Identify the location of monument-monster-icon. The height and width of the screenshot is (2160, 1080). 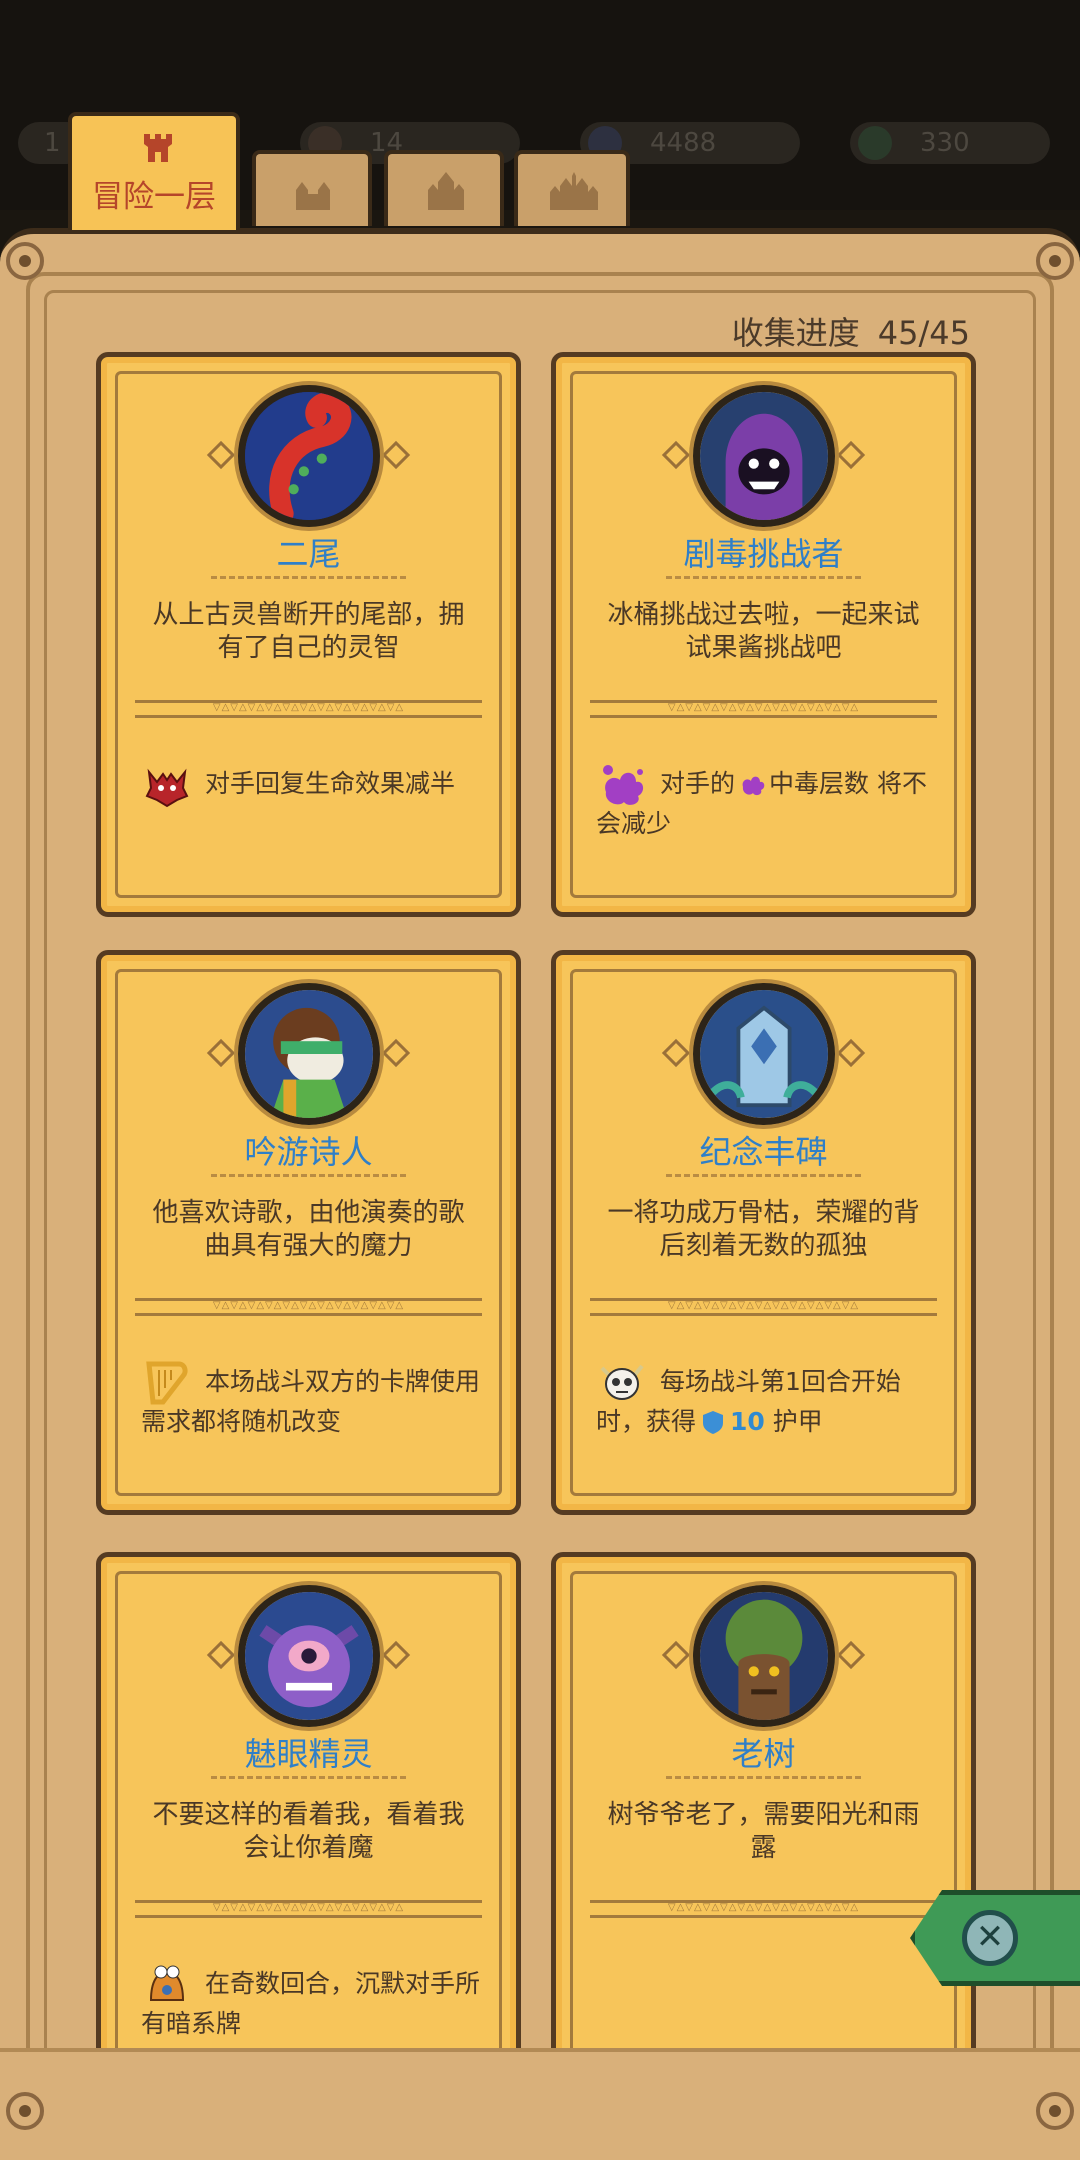
(763, 1054).